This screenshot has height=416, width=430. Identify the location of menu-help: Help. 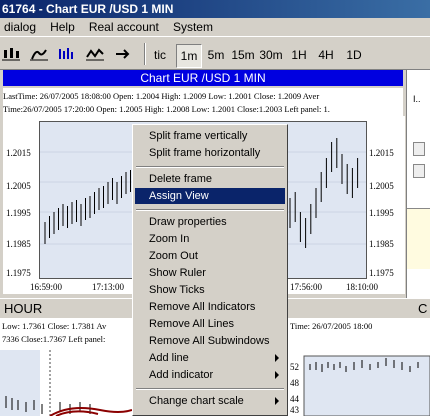
(64, 26).